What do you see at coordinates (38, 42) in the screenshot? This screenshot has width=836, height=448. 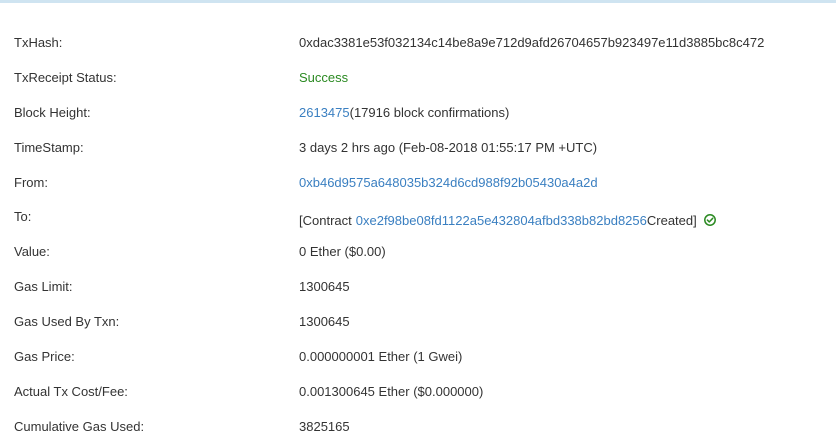 I see `txhash-label: TxHash:` at bounding box center [38, 42].